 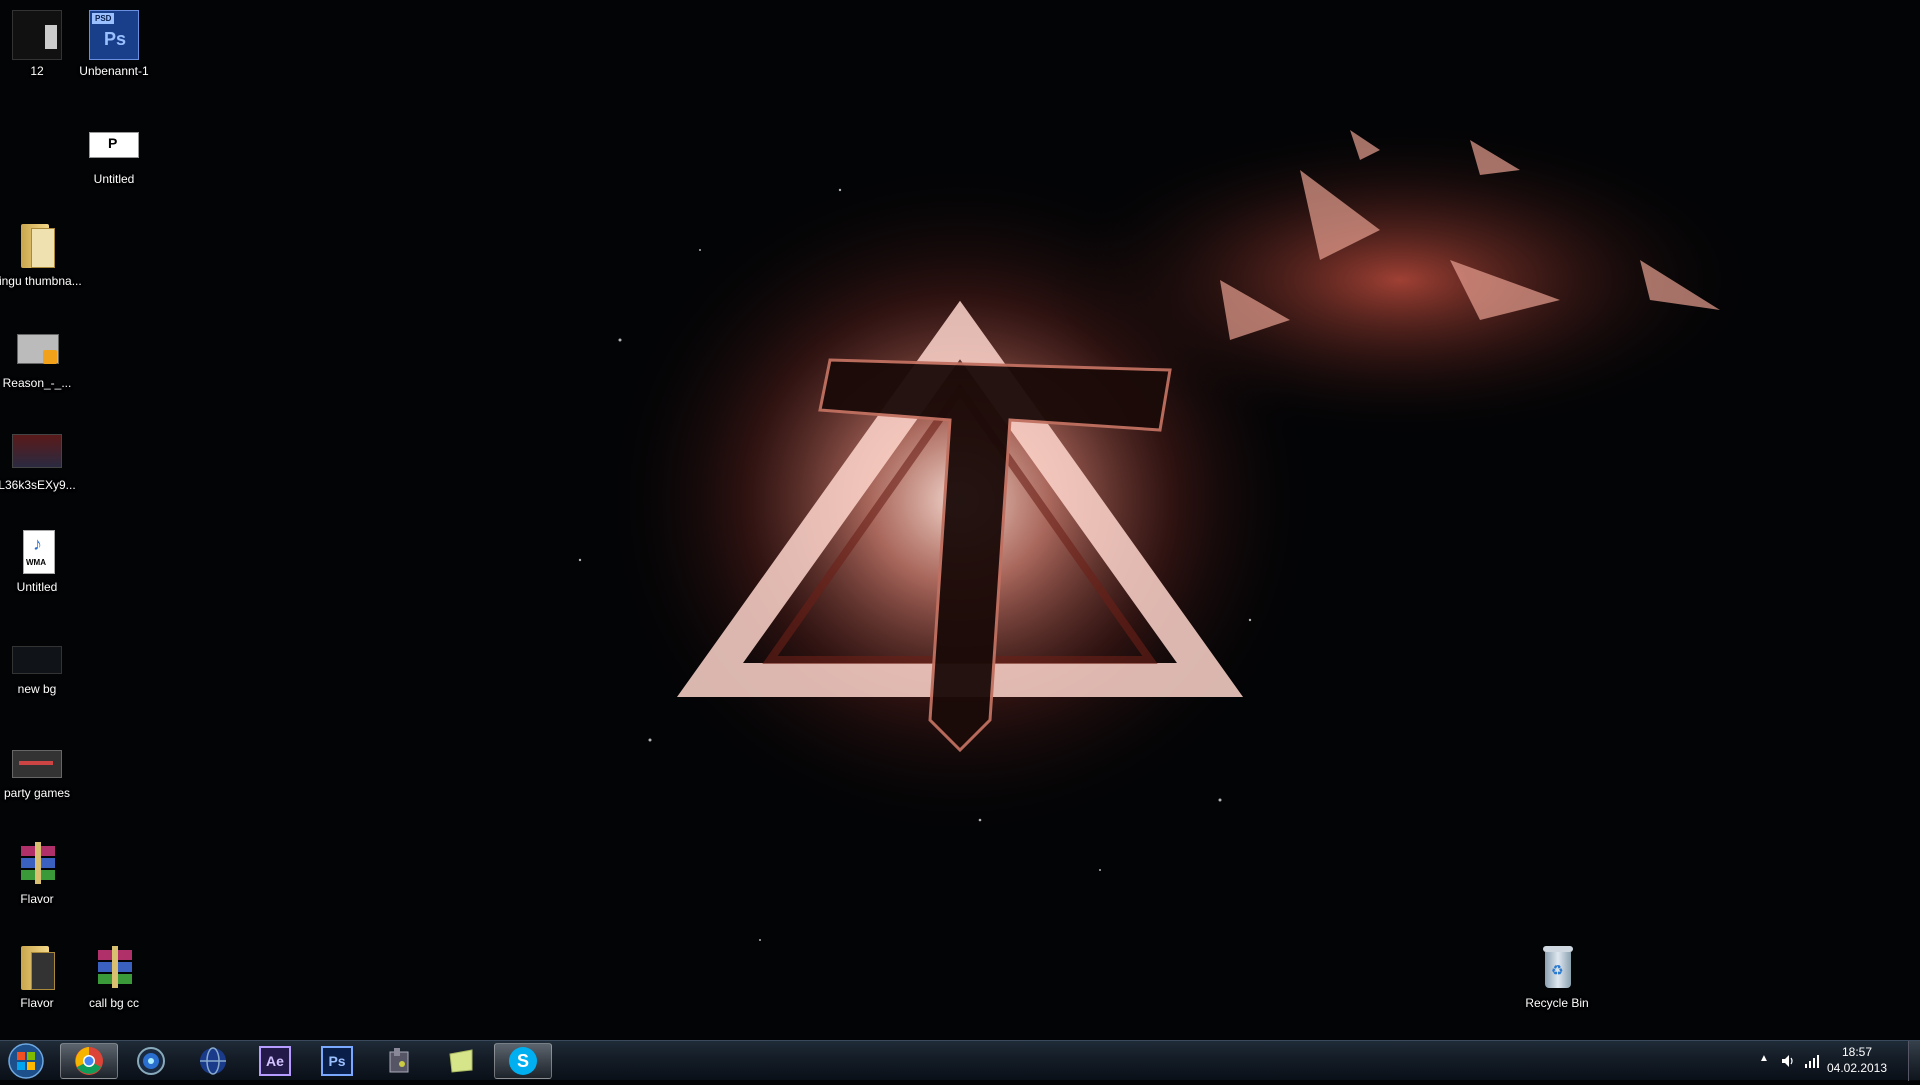 I want to click on desktop-icon-unbenannt-1: PSD Ps Unbenannt-1, so click(x=114, y=54).